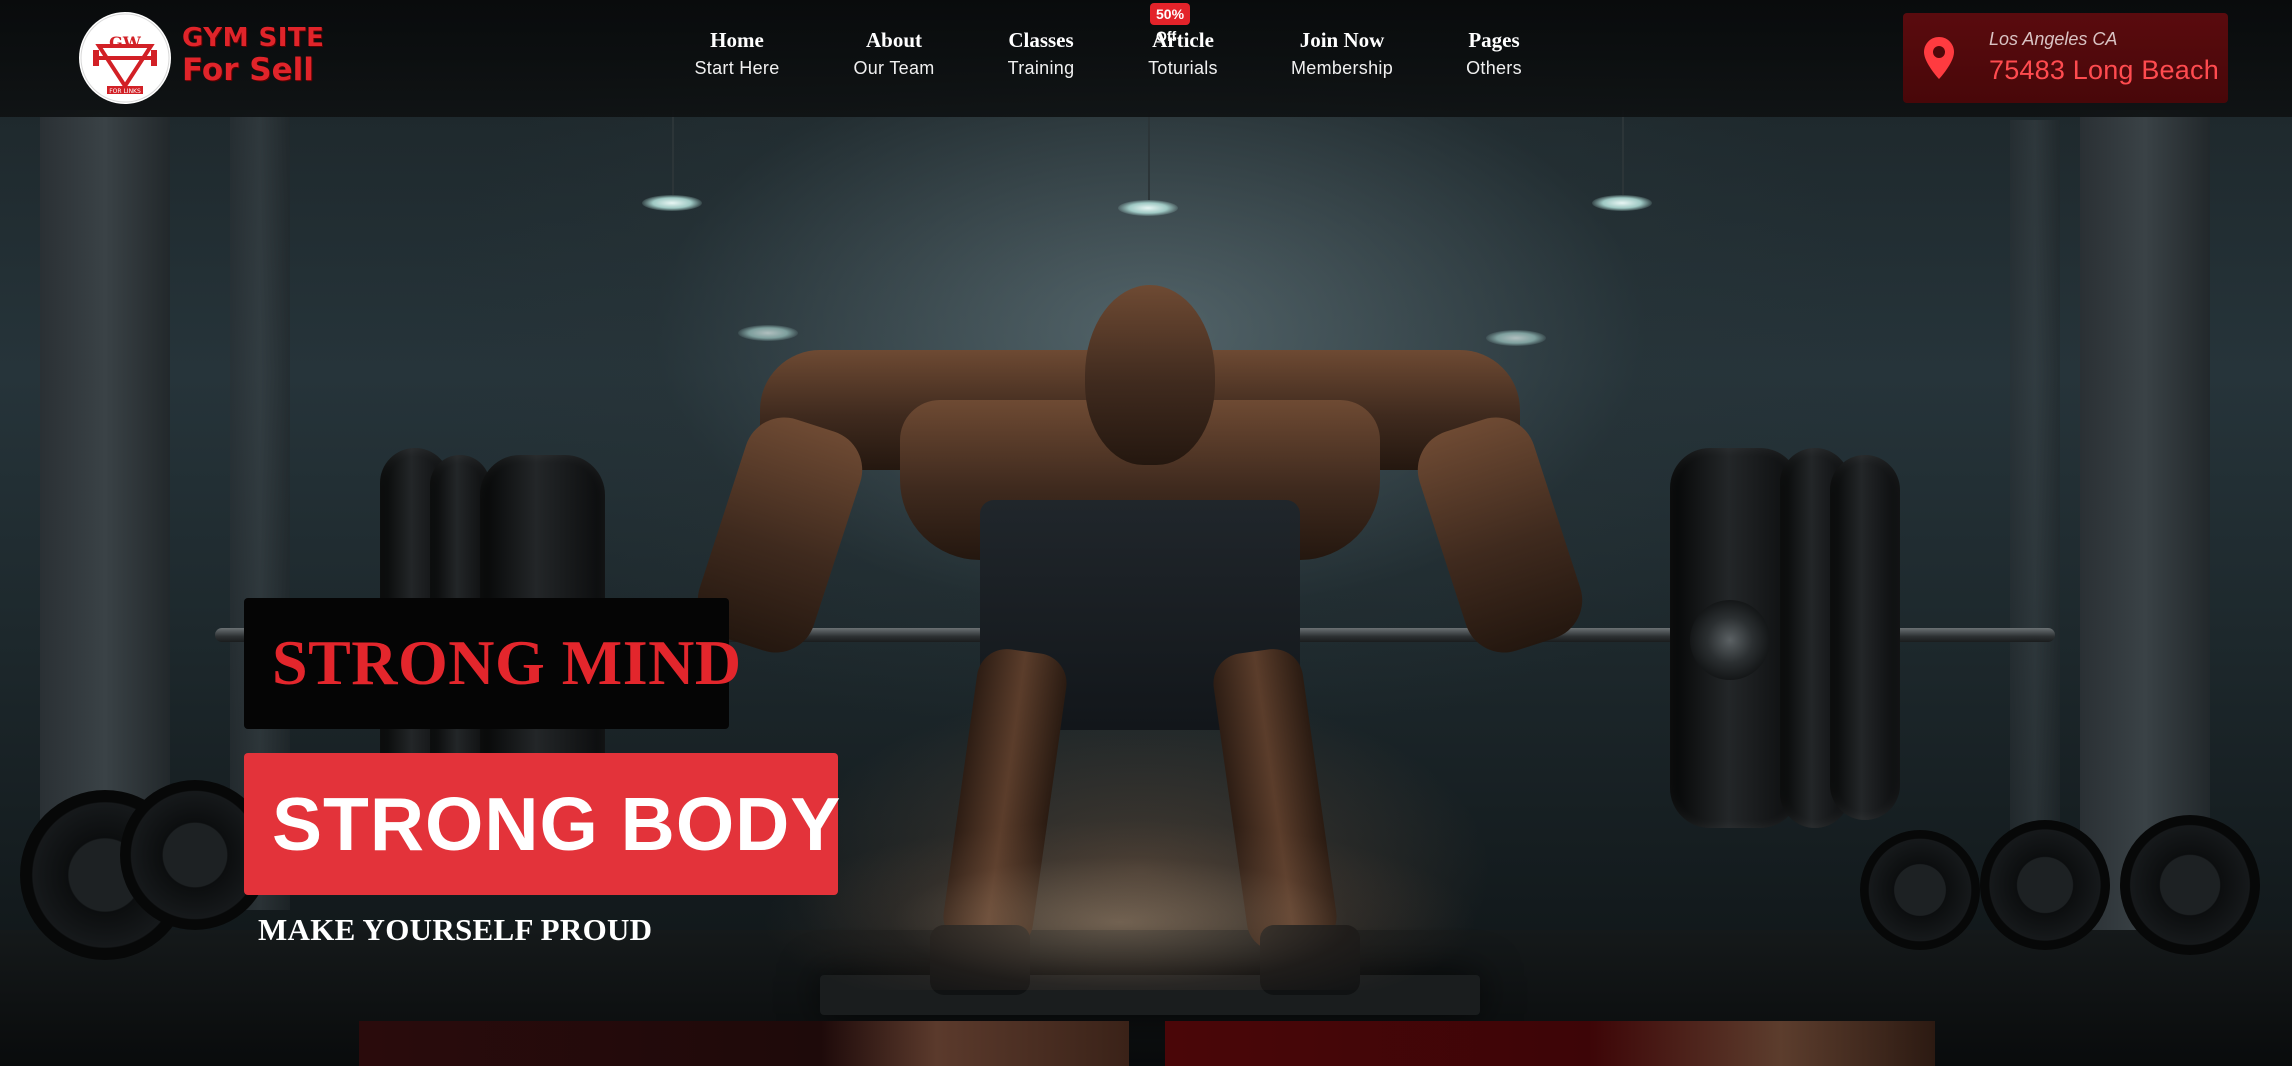 The image size is (2292, 1066). Describe the element at coordinates (1041, 53) in the screenshot. I see `nav-item-classes: Classes Training` at that location.